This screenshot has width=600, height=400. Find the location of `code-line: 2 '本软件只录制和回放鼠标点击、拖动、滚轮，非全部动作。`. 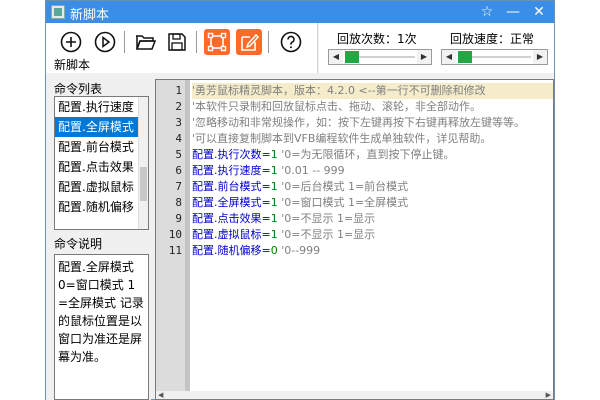

code-line: 2 '本软件只录制和回放鼠标点击、拖动、滚轮，非全部动作。 is located at coordinates (354, 107).